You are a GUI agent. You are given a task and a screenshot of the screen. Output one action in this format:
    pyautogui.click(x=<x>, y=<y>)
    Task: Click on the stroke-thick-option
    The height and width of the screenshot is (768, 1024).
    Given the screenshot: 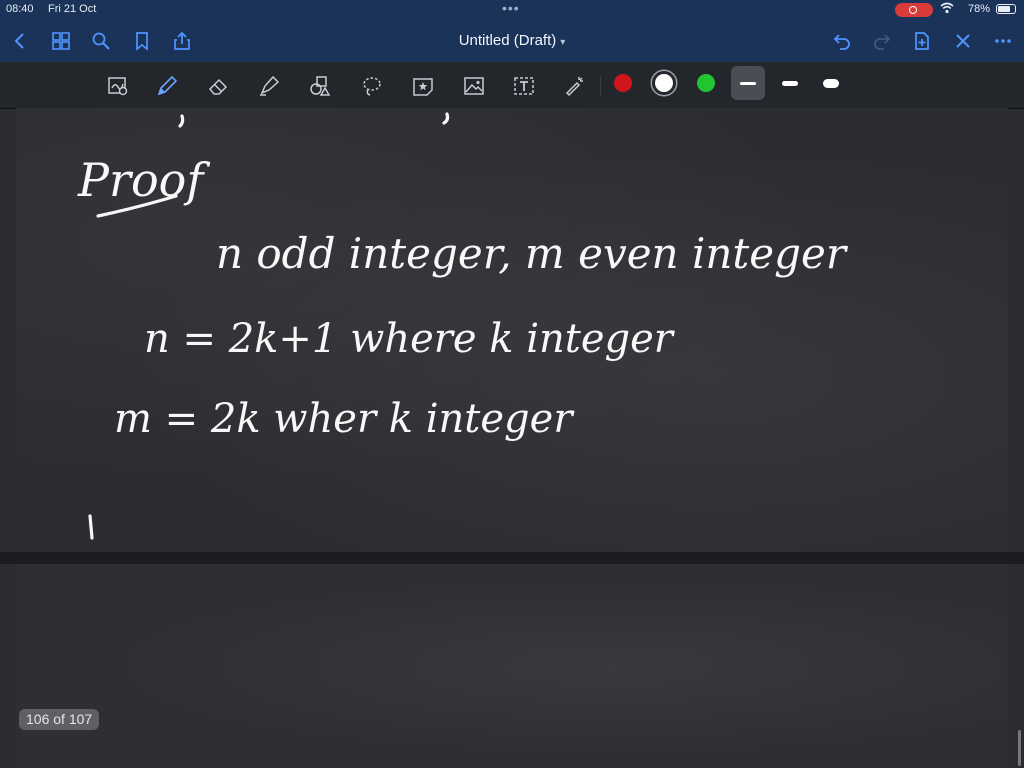 What is the action you would take?
    pyautogui.click(x=831, y=83)
    